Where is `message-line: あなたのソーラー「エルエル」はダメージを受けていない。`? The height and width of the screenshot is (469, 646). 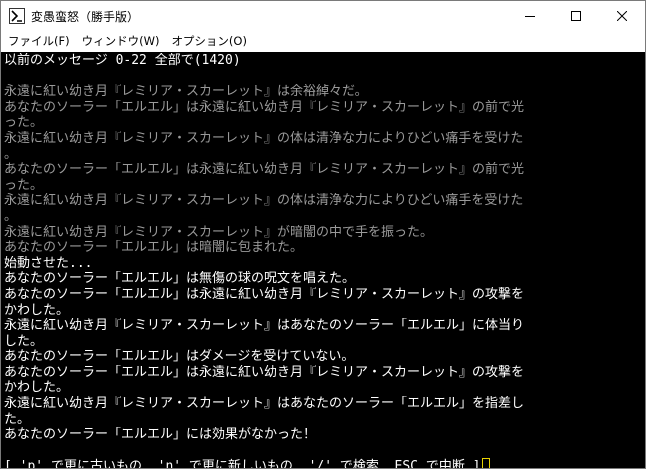
message-line: あなたのソーラー「エルエル」はダメージを受けていない。 is located at coordinates (179, 357).